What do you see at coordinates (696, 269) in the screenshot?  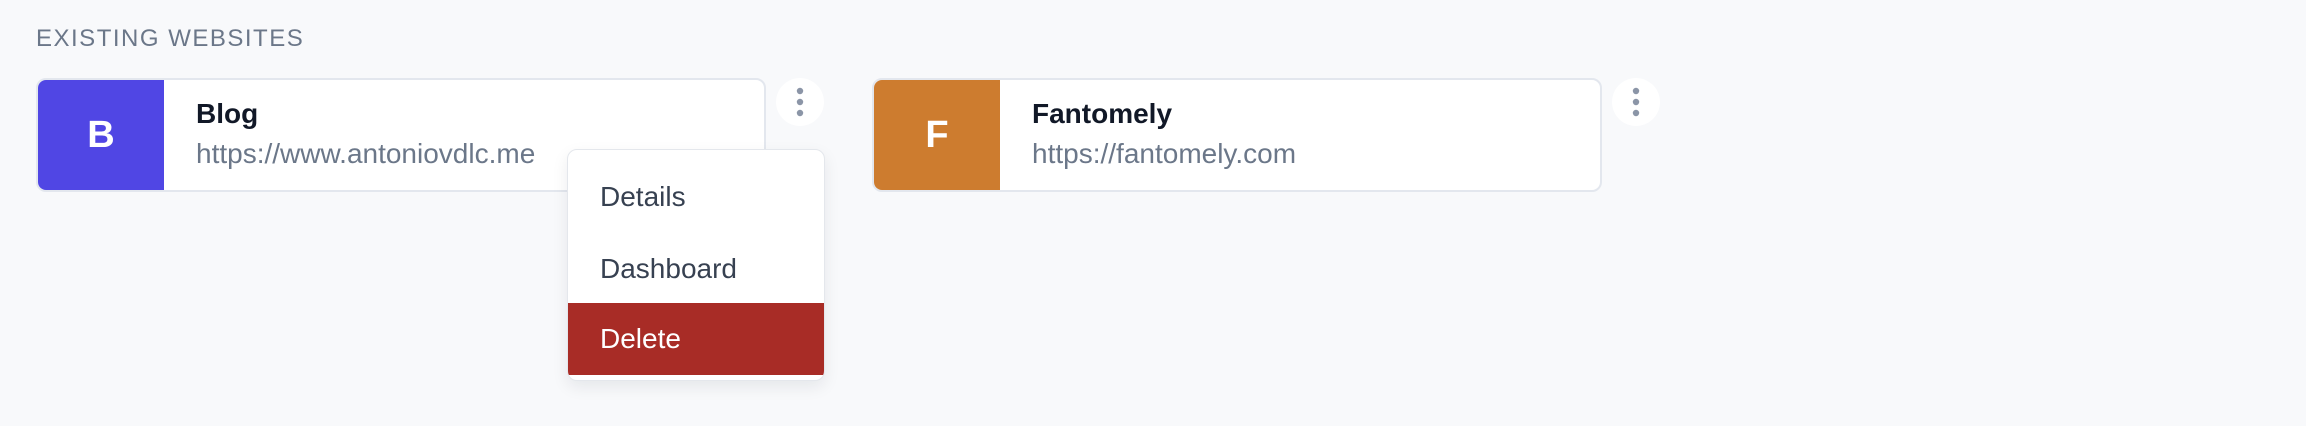 I see `menu-item-dashboard: Dashboard` at bounding box center [696, 269].